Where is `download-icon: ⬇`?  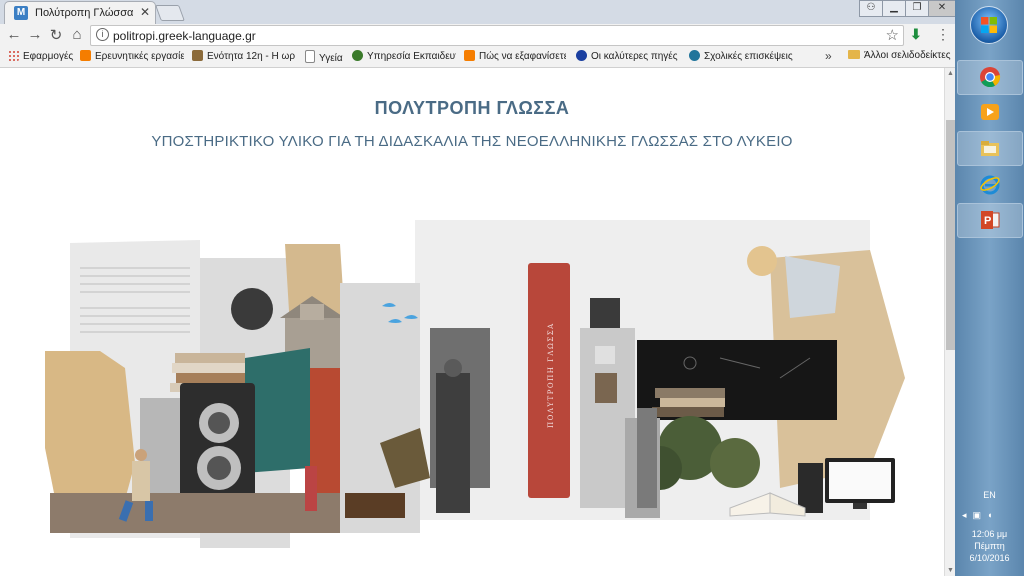
download-icon: ⬇ is located at coordinates (916, 34).